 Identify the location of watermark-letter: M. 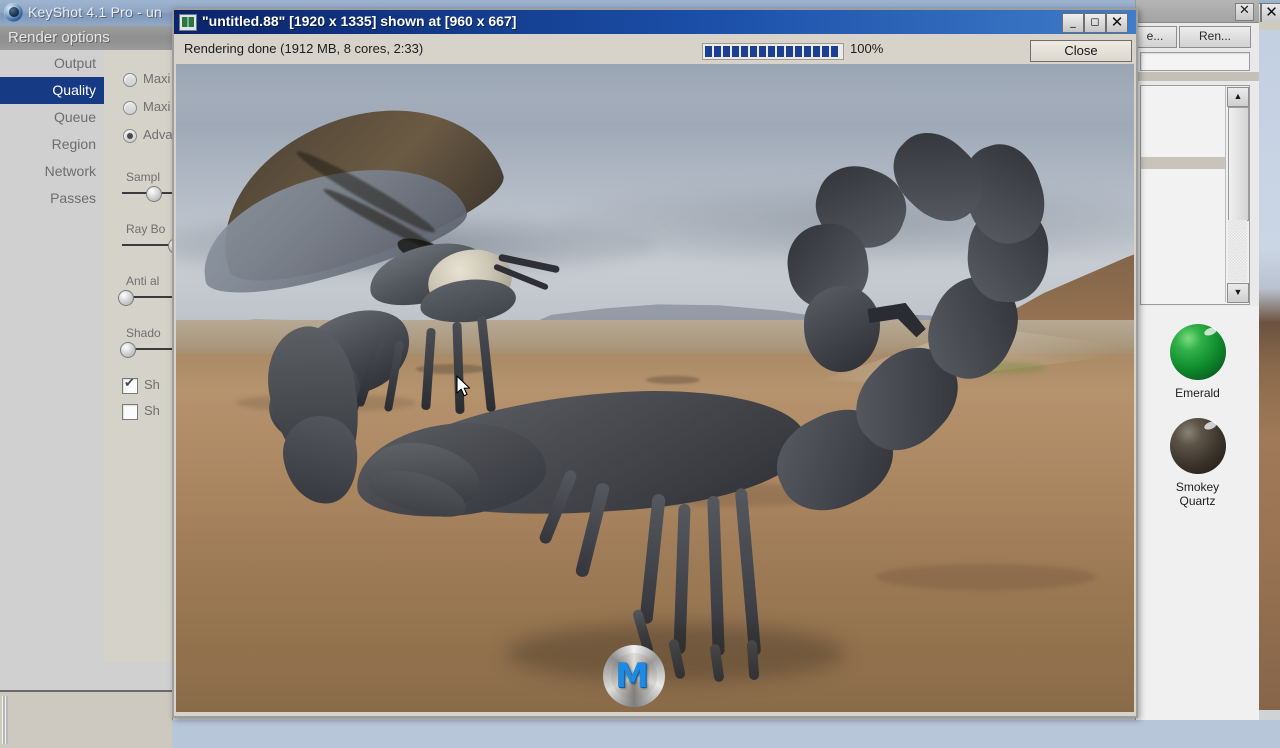
(632, 676).